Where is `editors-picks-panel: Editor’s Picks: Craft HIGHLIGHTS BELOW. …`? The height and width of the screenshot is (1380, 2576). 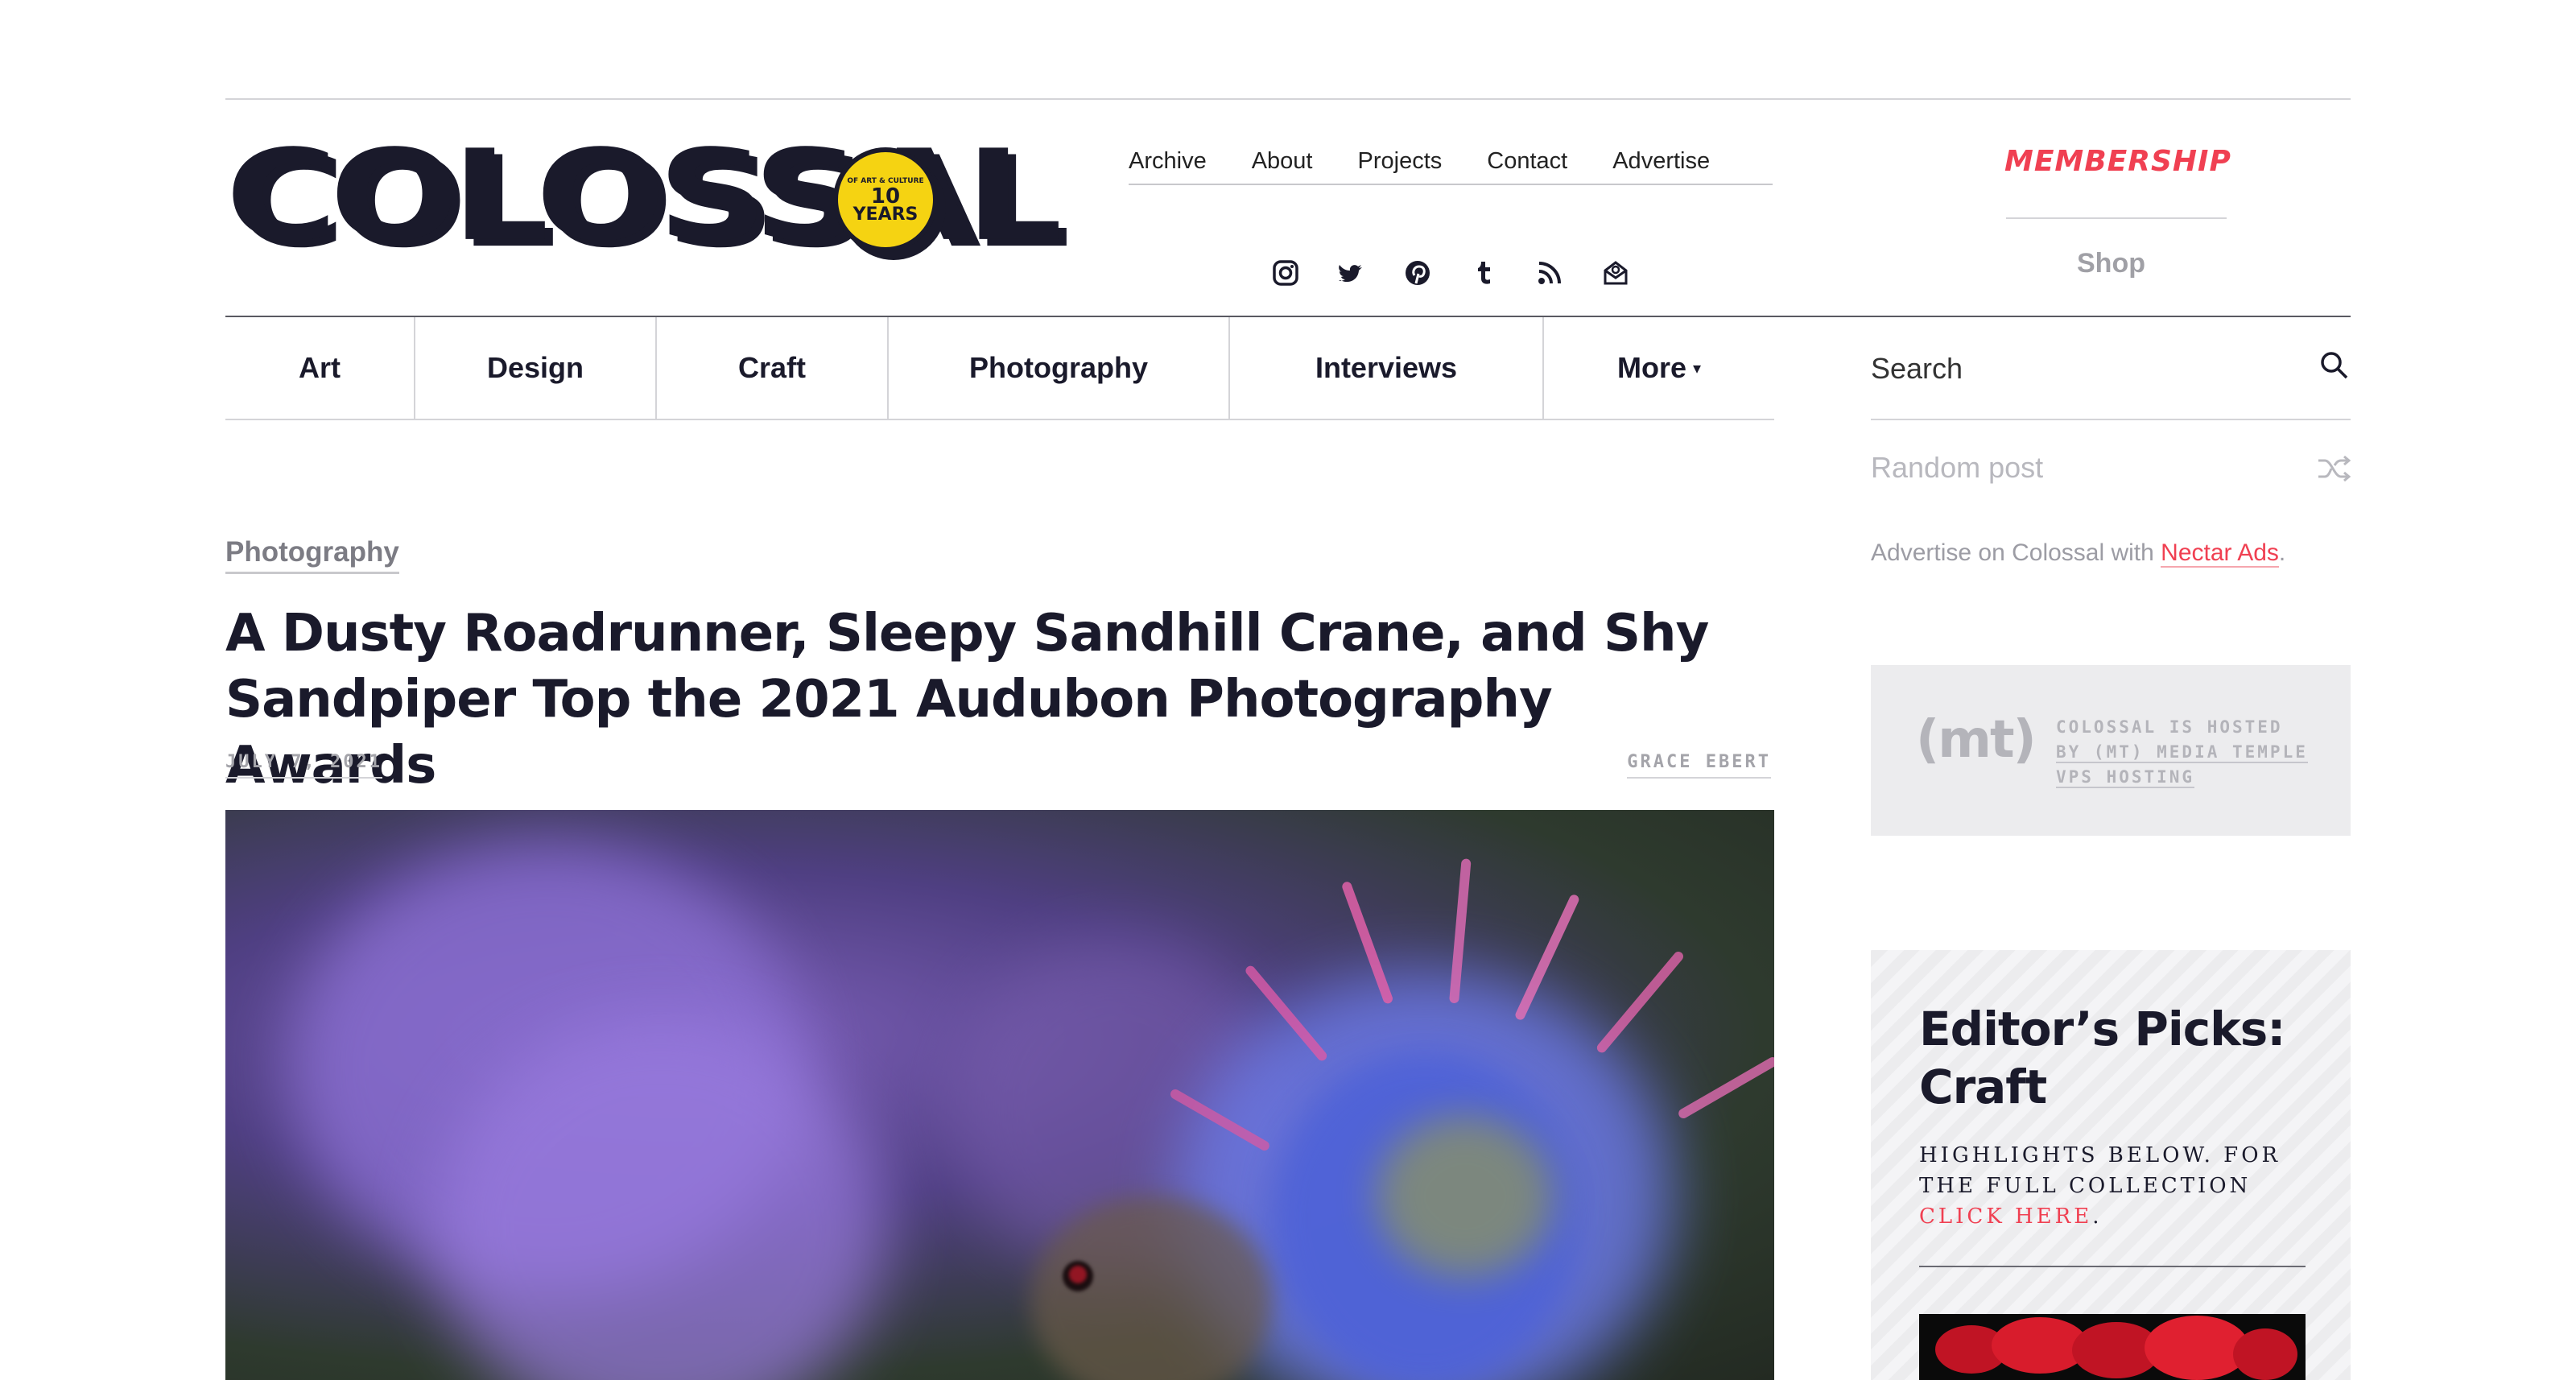
editors-picks-panel: Editor’s Picks: Craft HIGHLIGHTS BELOW. … is located at coordinates (2111, 1165).